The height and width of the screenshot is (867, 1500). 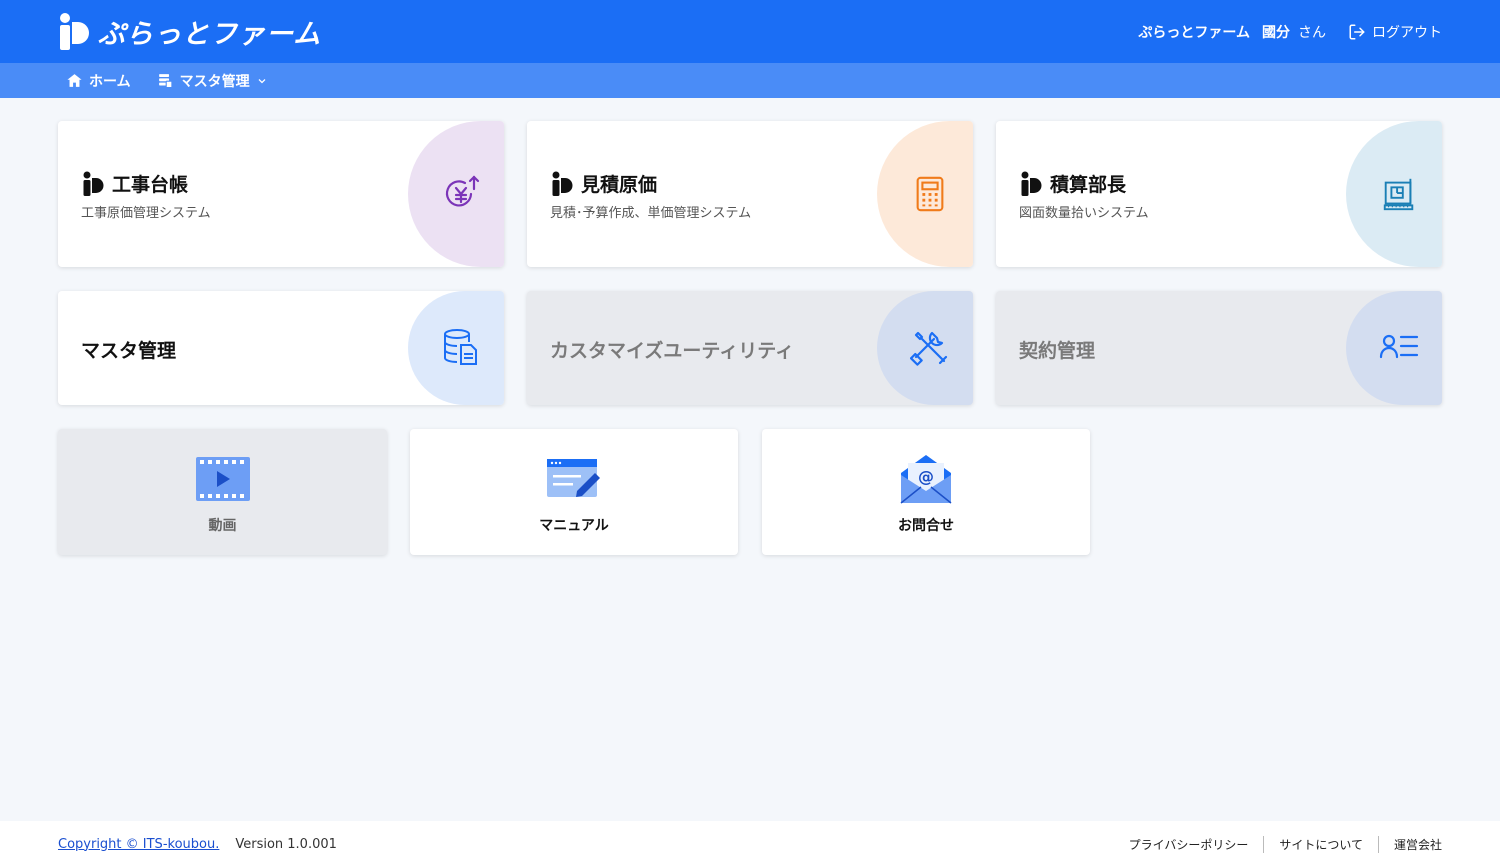 I want to click on card-label: お問合せ, so click(x=926, y=526).